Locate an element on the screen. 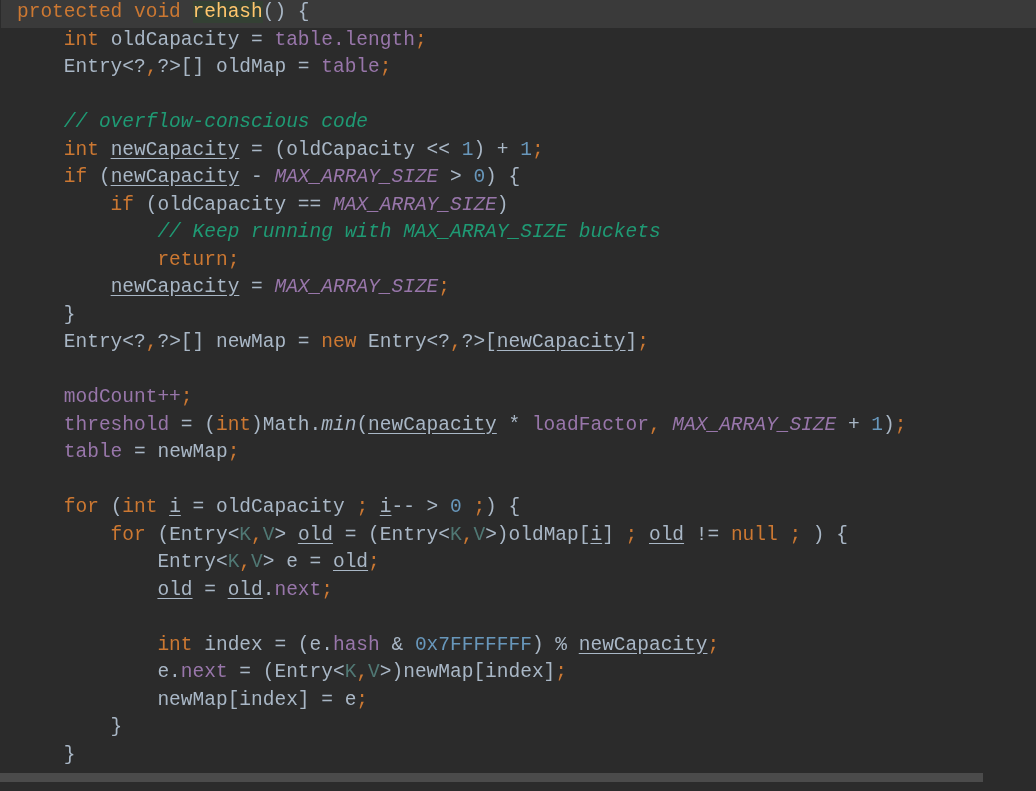 The image size is (1036, 791). code-line: if (oldCapacity == MAX_ARRAY_SIZE) is located at coordinates (309, 205).